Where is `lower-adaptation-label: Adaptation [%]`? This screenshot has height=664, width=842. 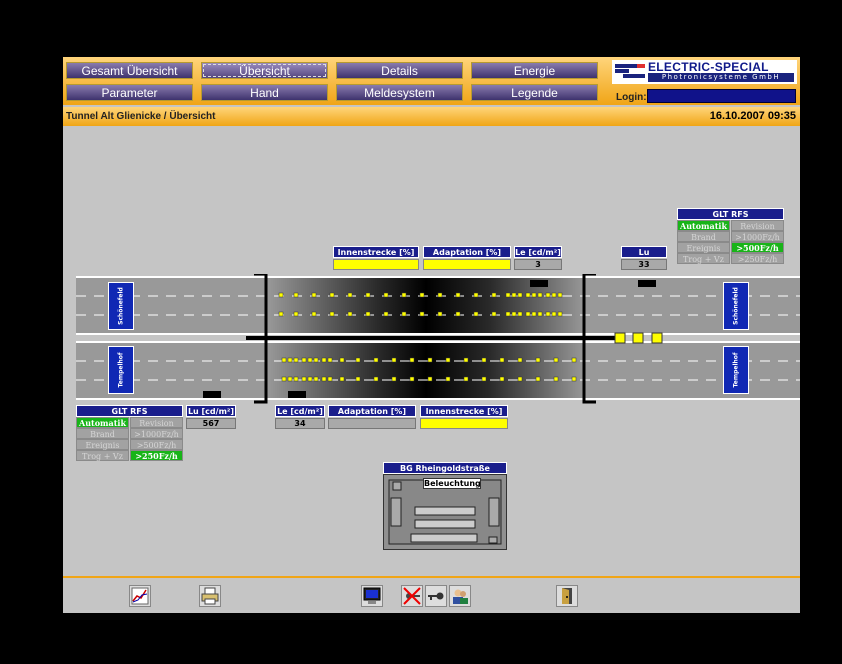
lower-adaptation-label: Adaptation [%] is located at coordinates (372, 411).